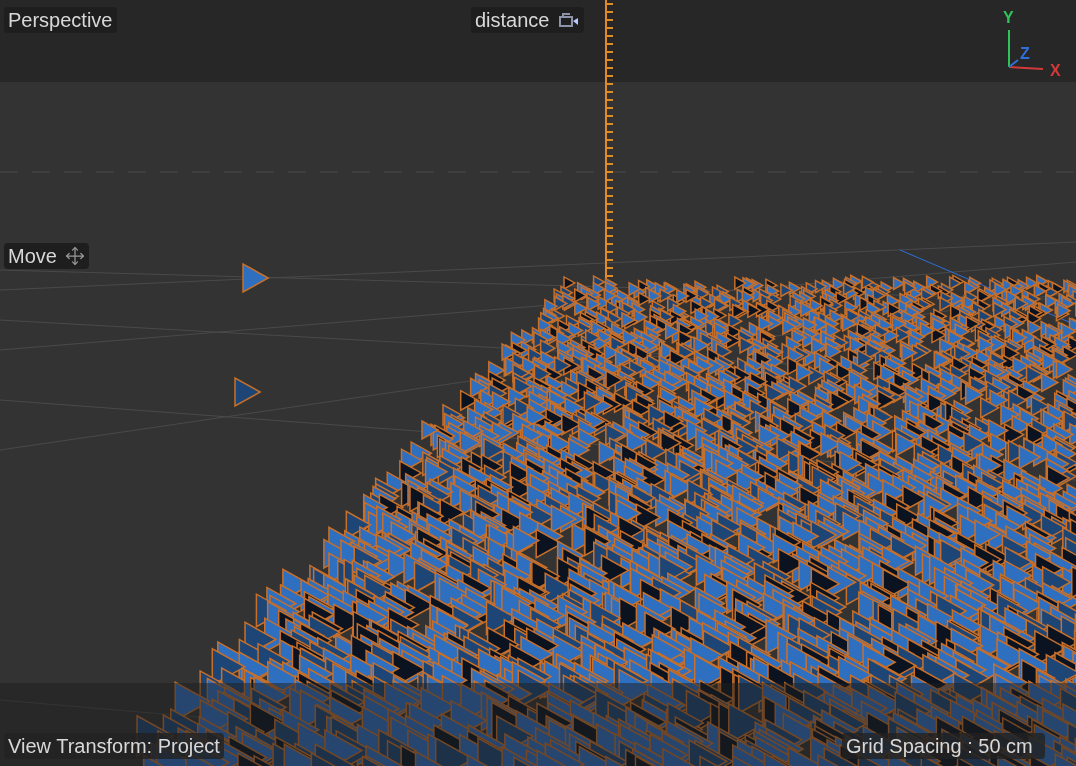  What do you see at coordinates (60, 20) in the screenshot?
I see `camera-label: Perspective` at bounding box center [60, 20].